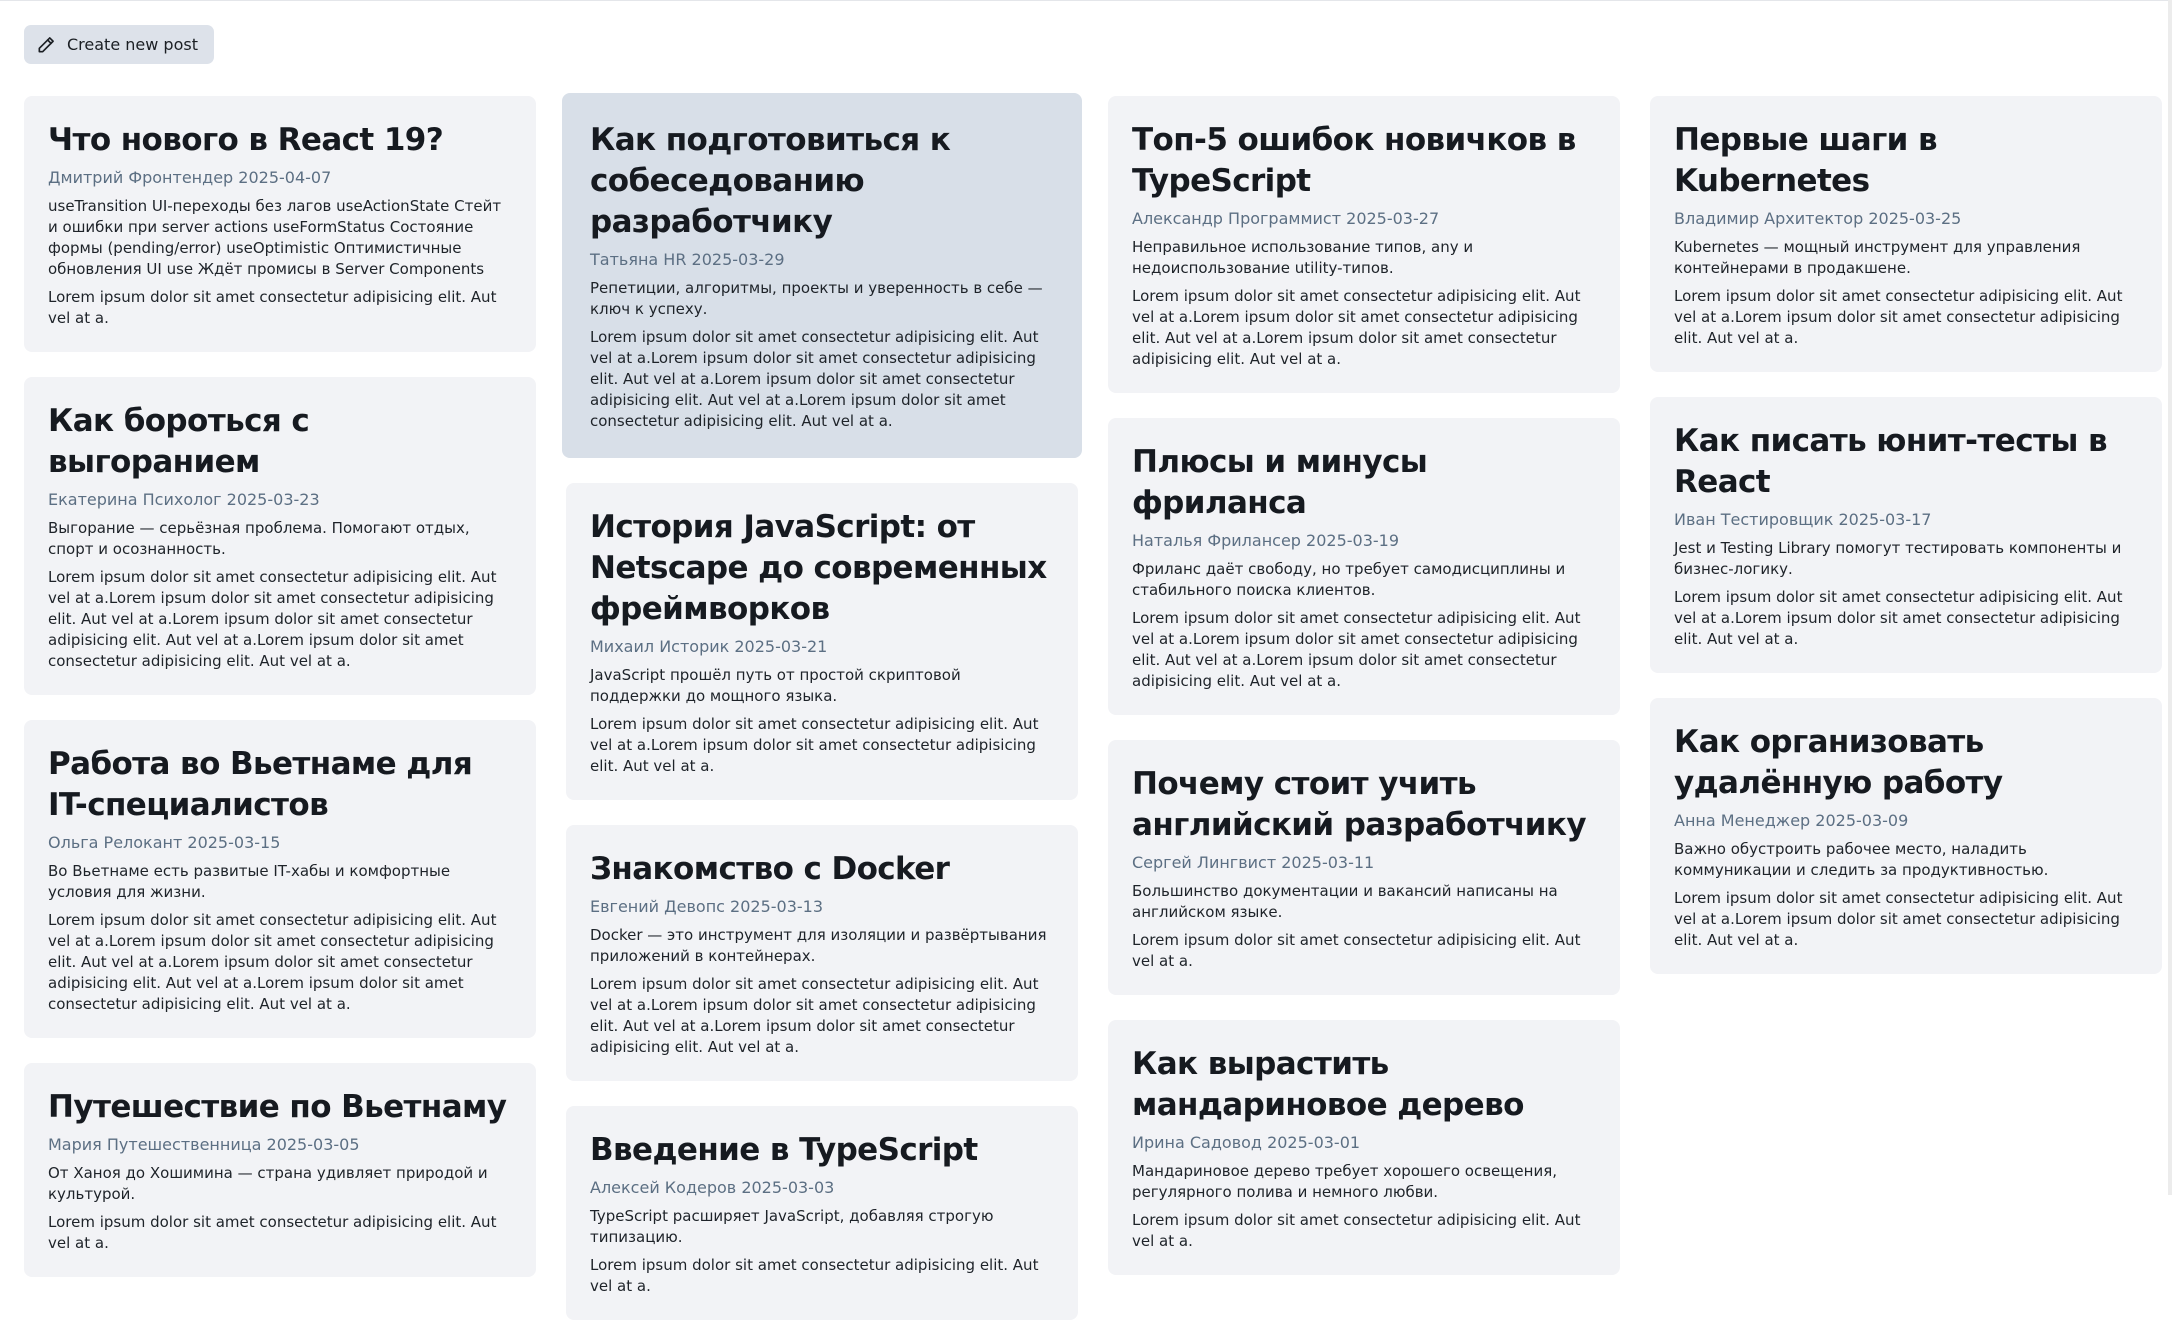  Describe the element at coordinates (1891, 461) in the screenshot. I see `post-title: Как писать юнит-тесты в React` at that location.